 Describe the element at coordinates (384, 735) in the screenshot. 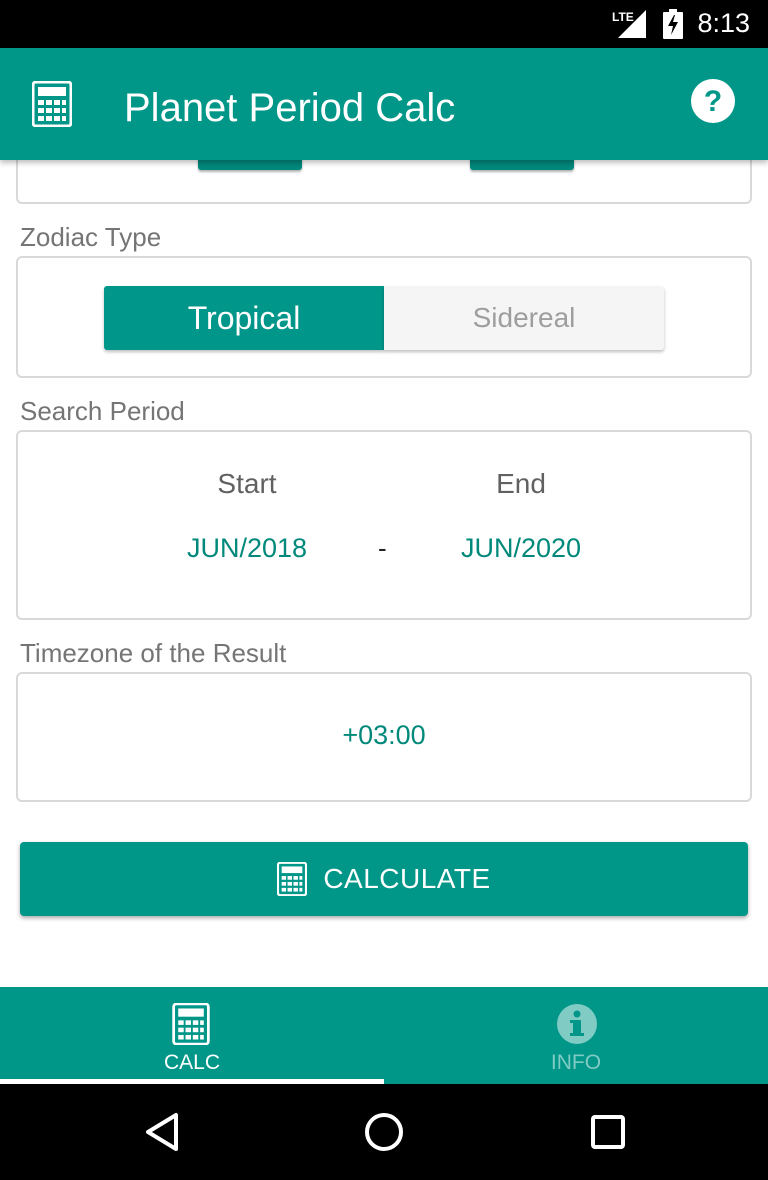

I see `timezone-picker: +03:00` at that location.